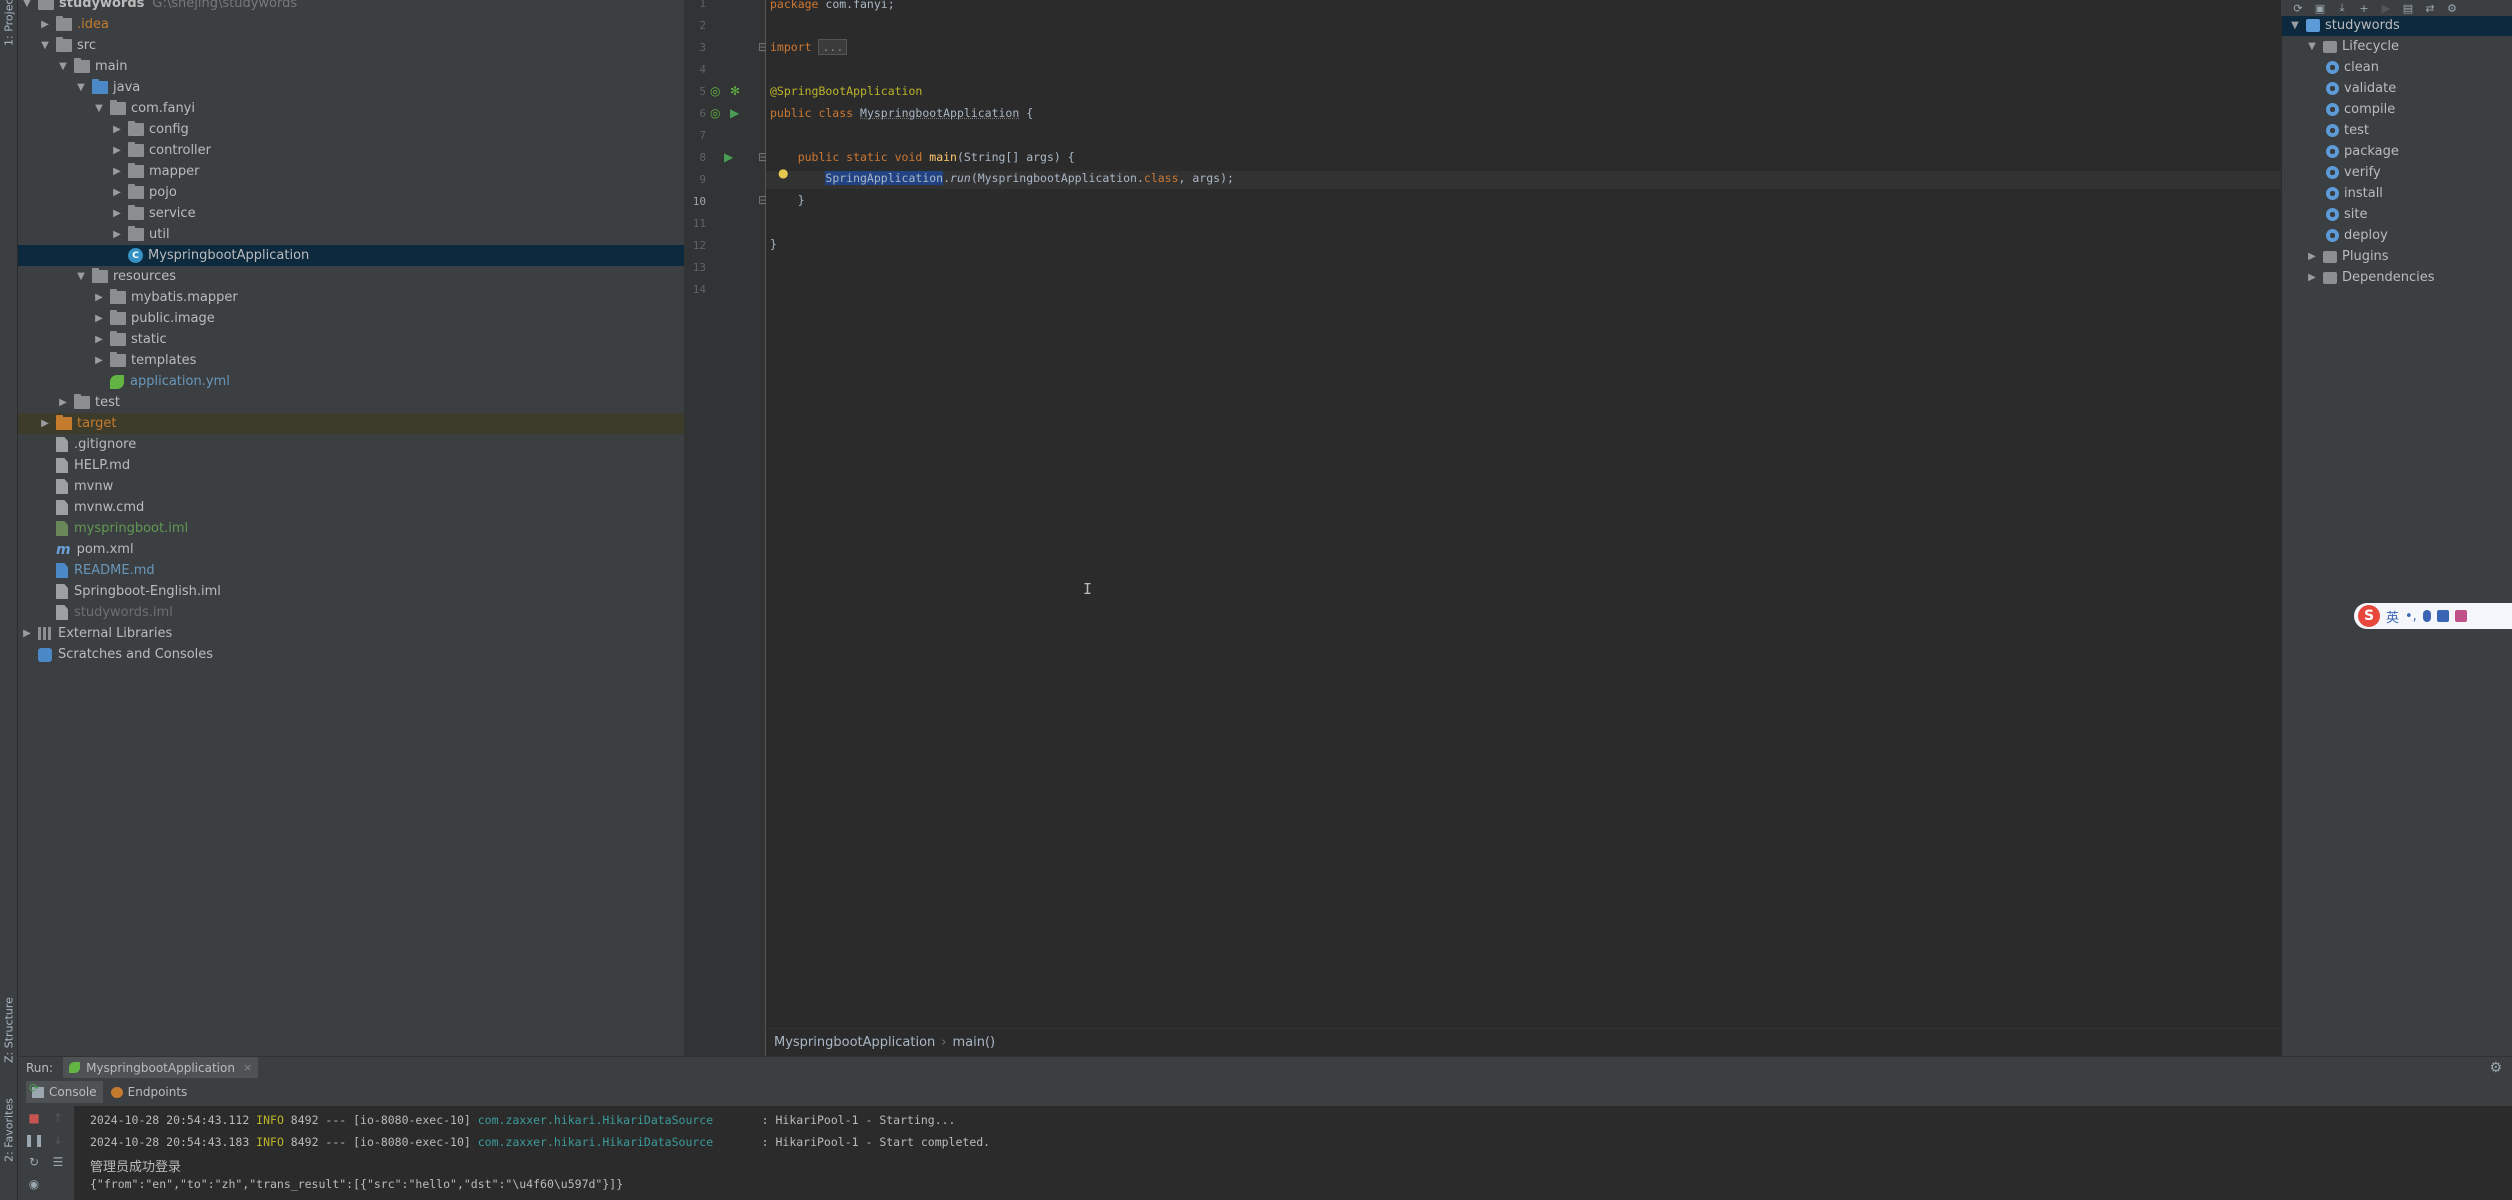 The image size is (2512, 1200). What do you see at coordinates (351, 234) in the screenshot?
I see `tree-item: ▶ util` at bounding box center [351, 234].